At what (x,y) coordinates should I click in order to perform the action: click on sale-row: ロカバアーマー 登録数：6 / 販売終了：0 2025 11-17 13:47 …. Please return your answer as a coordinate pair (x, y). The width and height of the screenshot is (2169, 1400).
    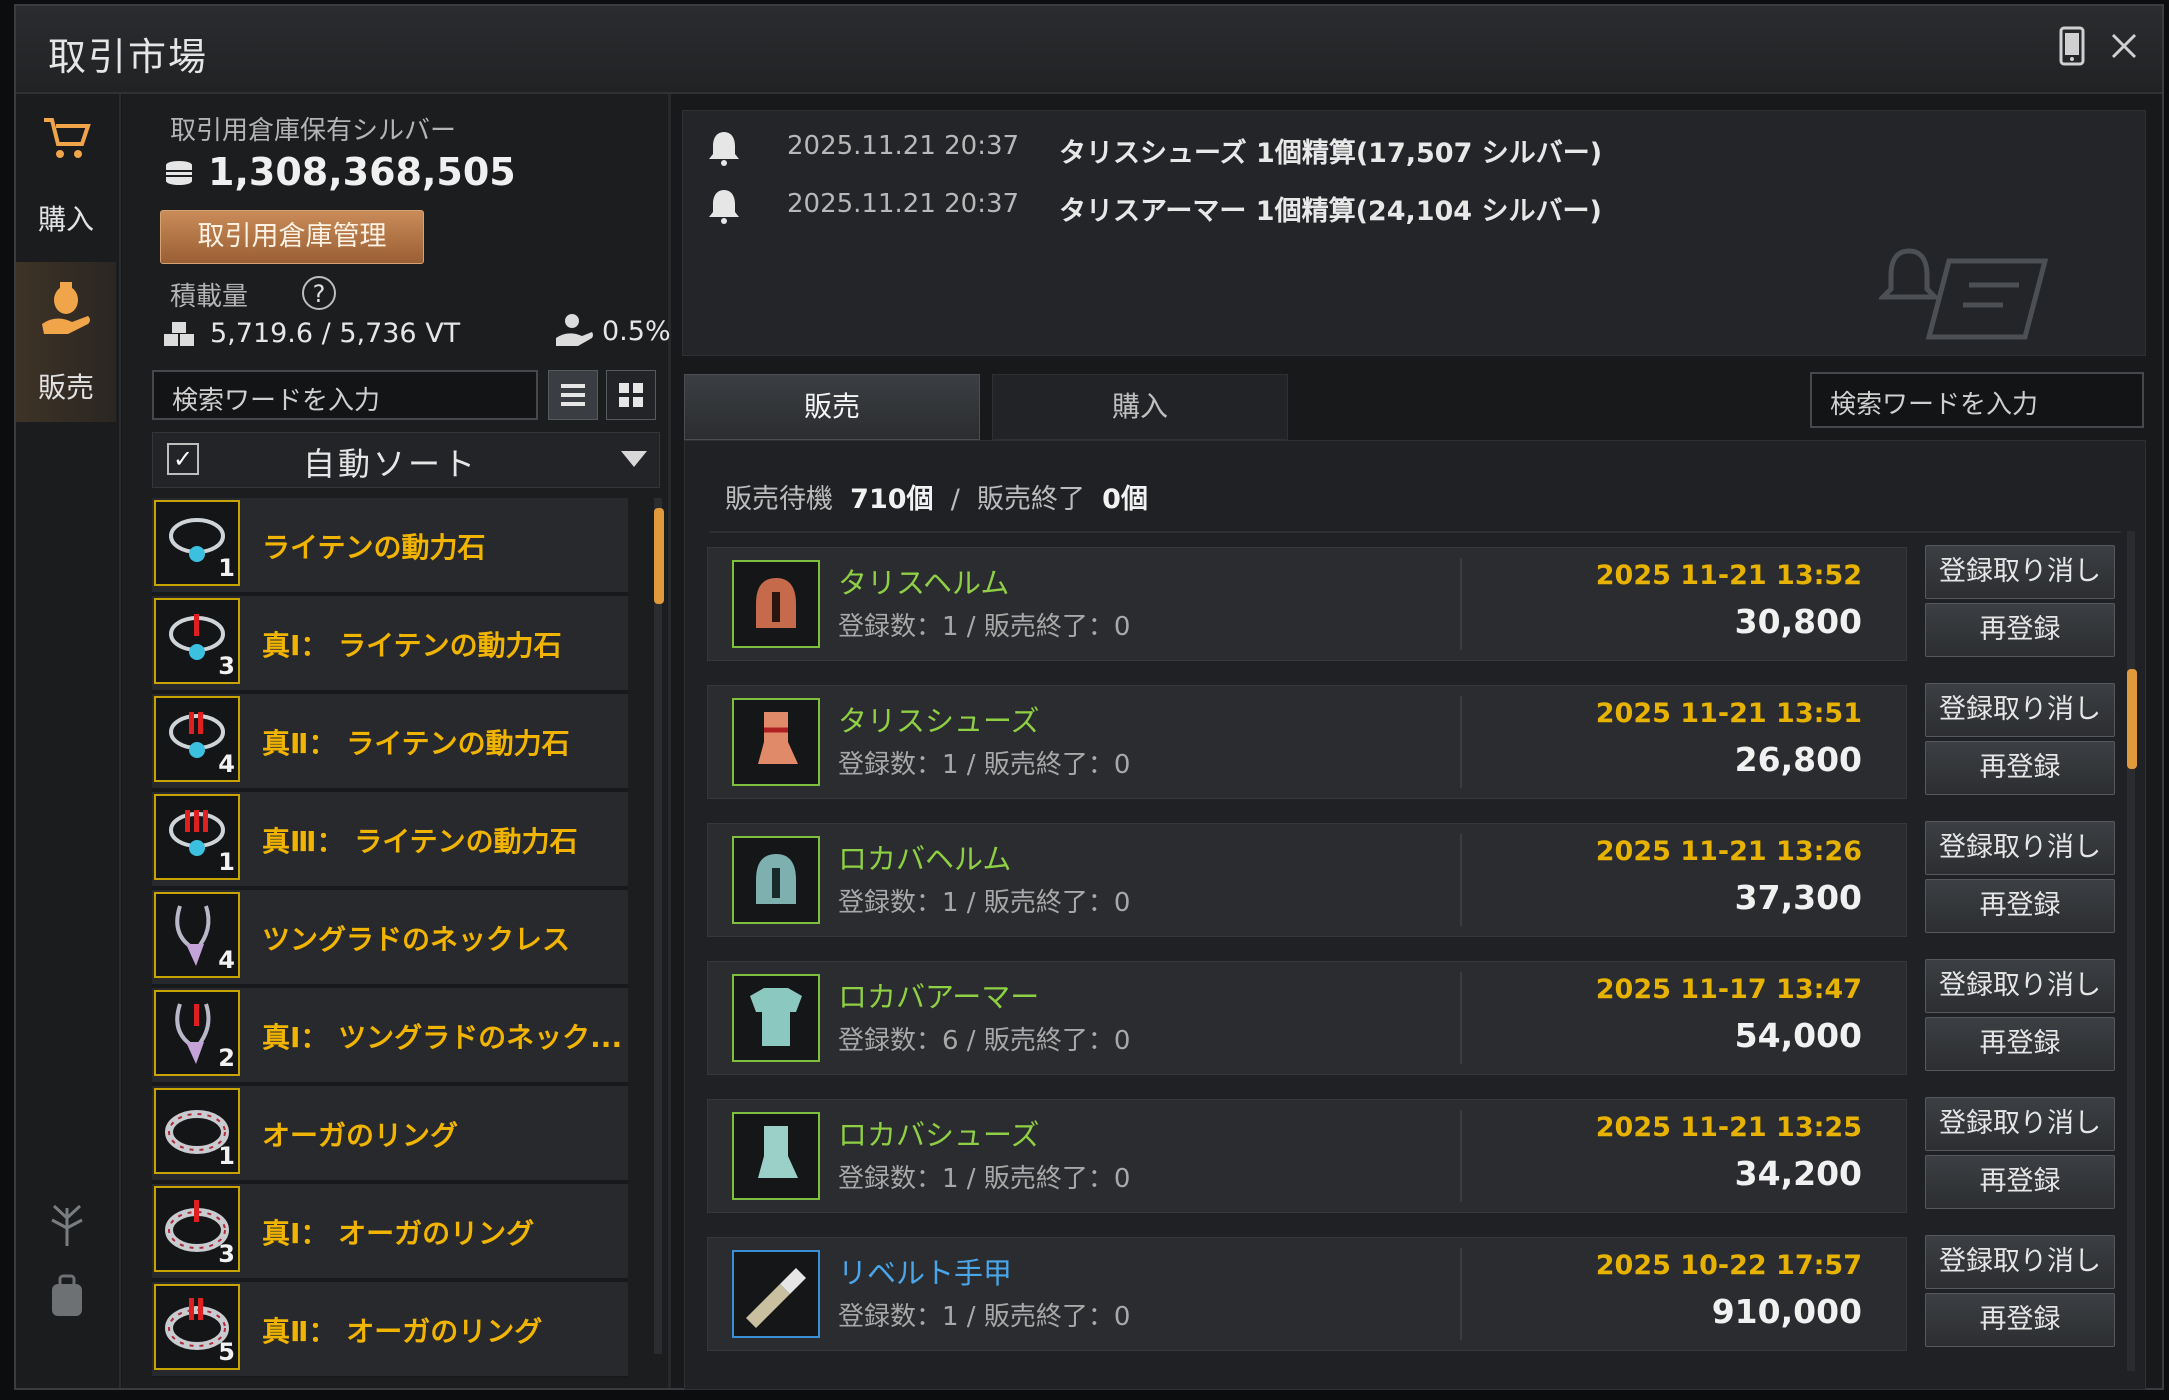
    Looking at the image, I should click on (1307, 1018).